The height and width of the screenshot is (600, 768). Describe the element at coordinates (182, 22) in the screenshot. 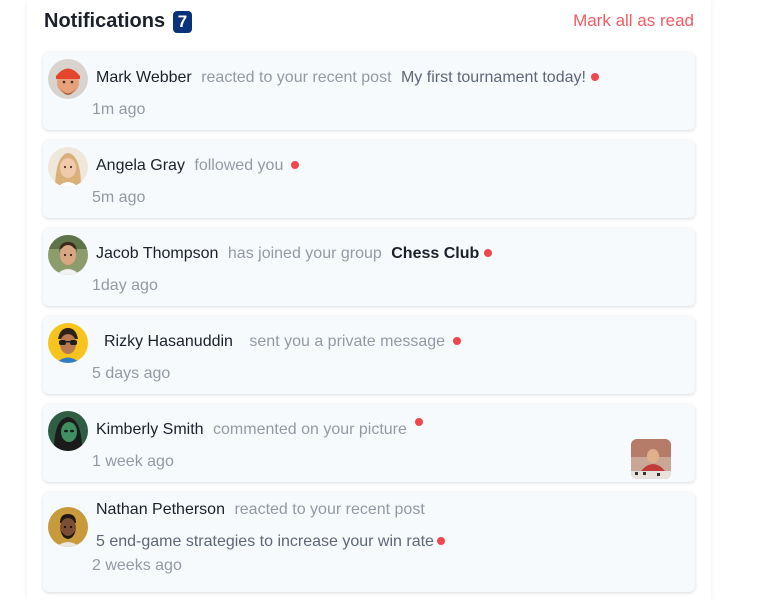

I see `unread-count-badge: 7` at that location.